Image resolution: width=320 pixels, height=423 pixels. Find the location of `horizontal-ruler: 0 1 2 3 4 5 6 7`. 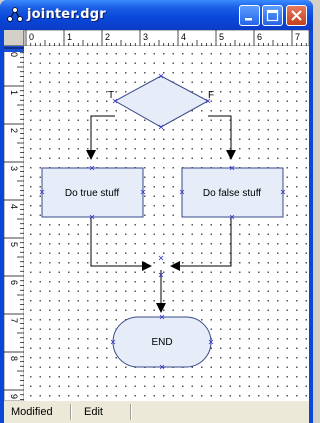

horizontal-ruler: 0 1 2 3 4 5 6 7 is located at coordinates (166, 38).